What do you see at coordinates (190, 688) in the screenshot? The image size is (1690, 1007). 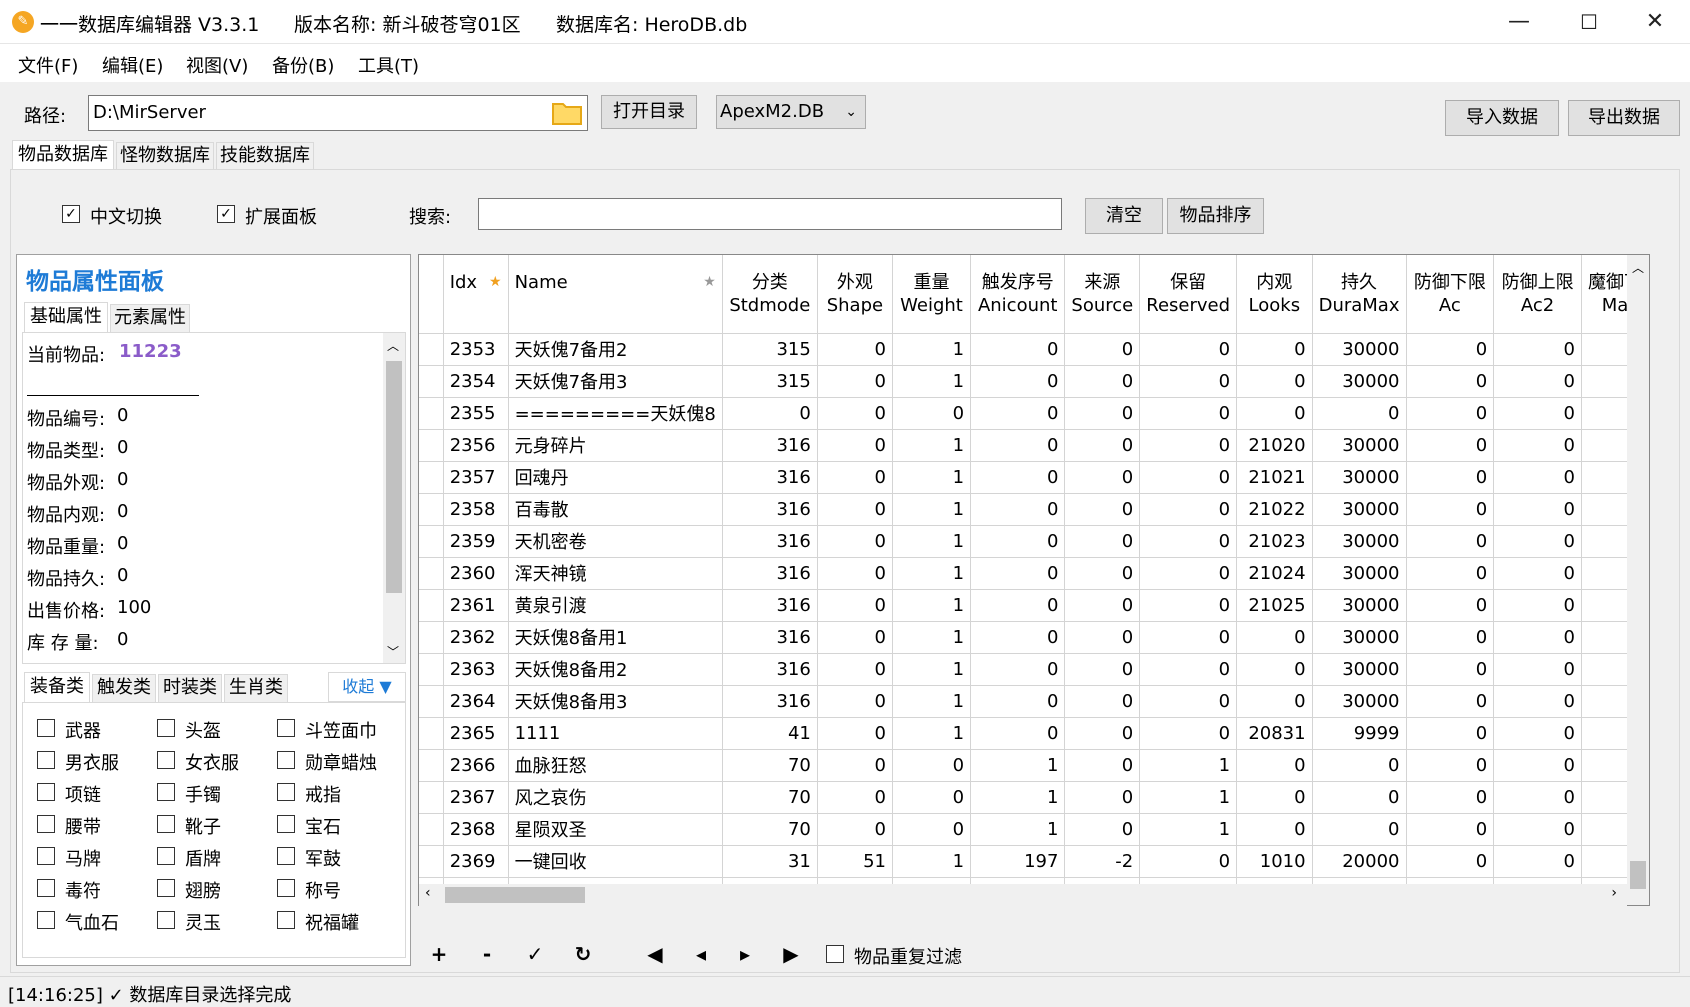 I see `tab-fashion: 时装类` at bounding box center [190, 688].